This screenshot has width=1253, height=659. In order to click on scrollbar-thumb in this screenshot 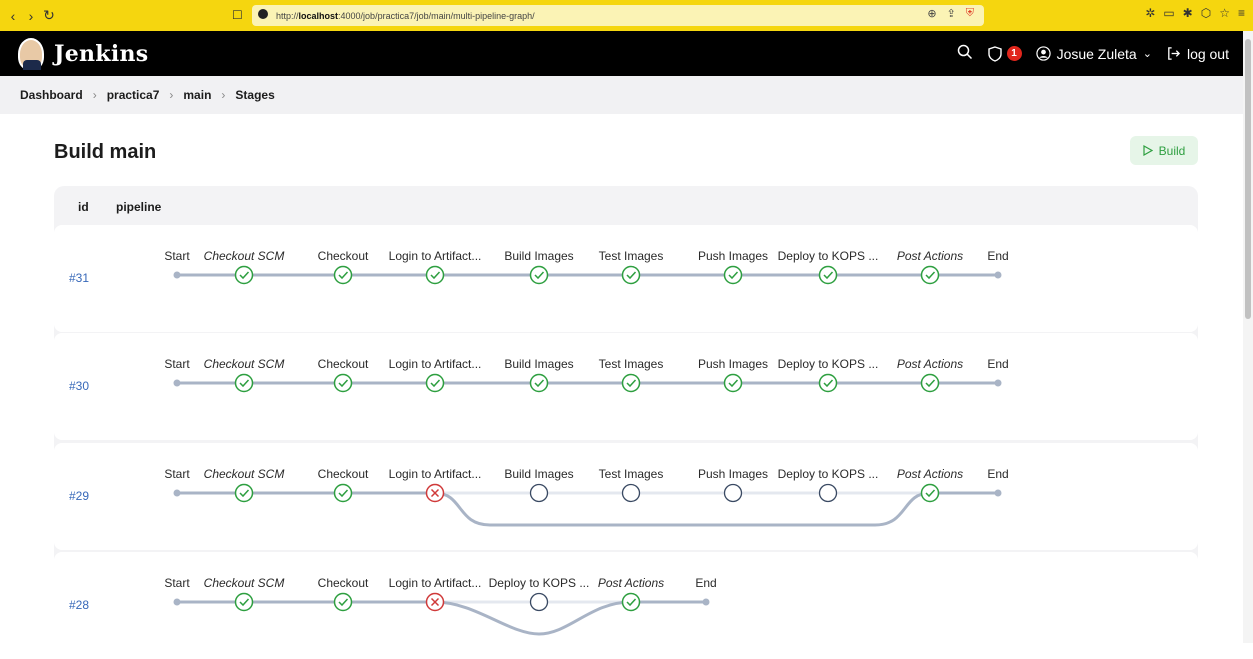, I will do `click(1248, 179)`.